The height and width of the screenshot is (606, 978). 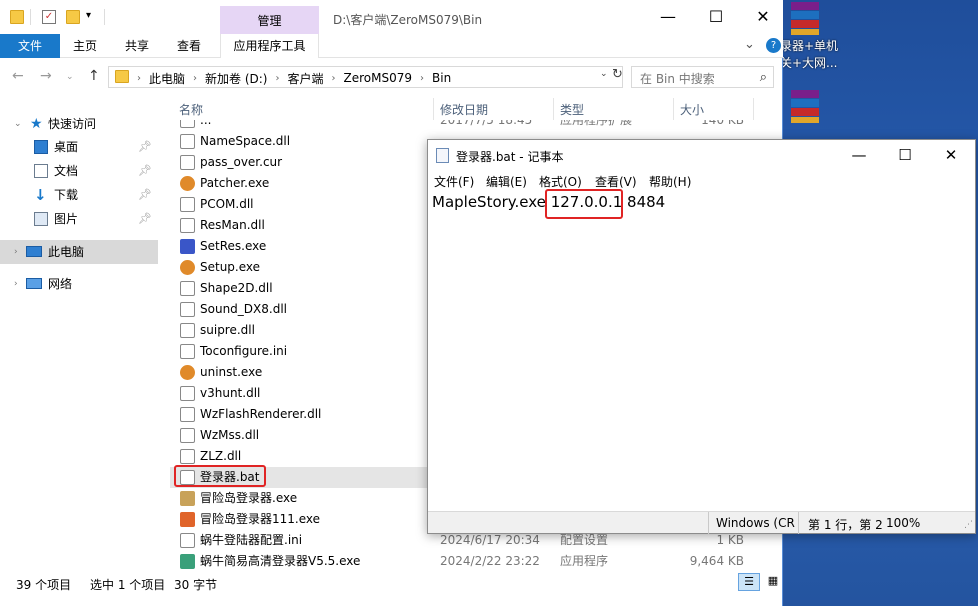 What do you see at coordinates (464, 109) in the screenshot?
I see `column-header-date: 修改日期` at bounding box center [464, 109].